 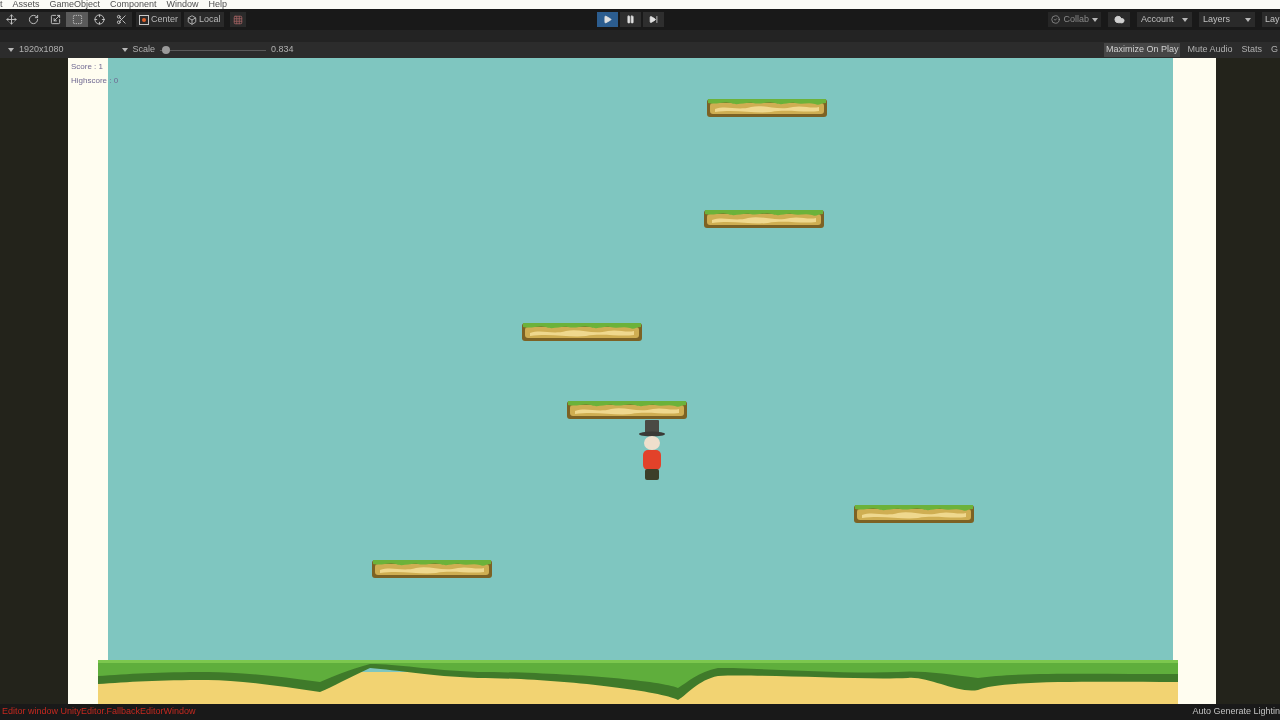 I want to click on tool-button, so click(x=77, y=19).